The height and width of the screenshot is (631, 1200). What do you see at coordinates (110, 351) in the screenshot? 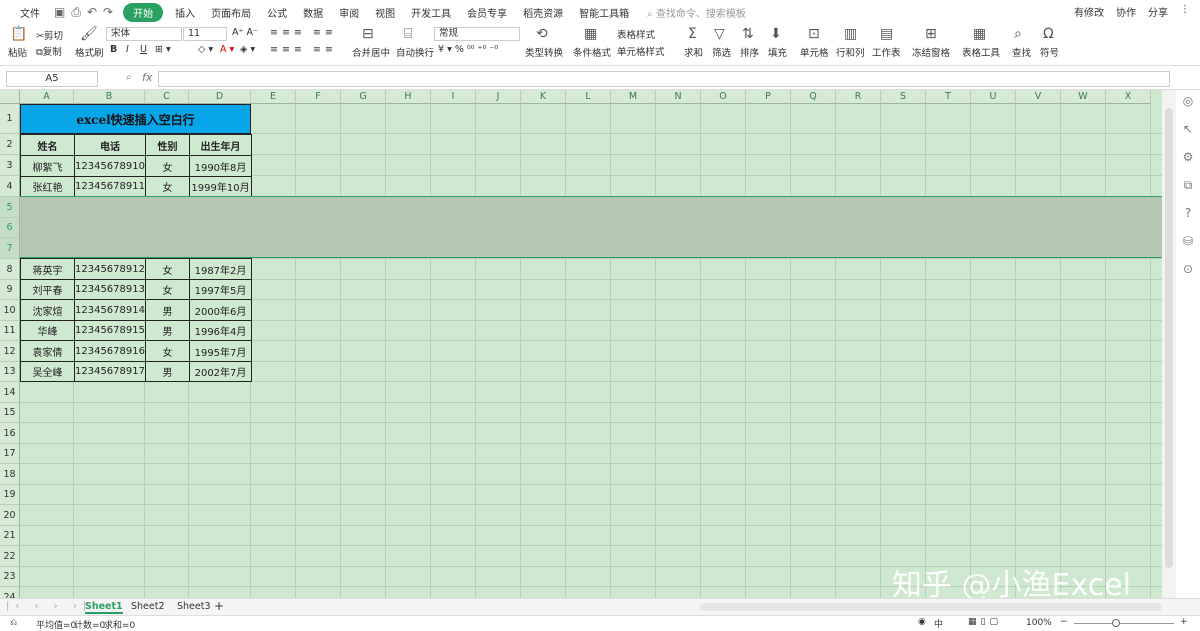
I see `table-cell: 12345678916` at bounding box center [110, 351].